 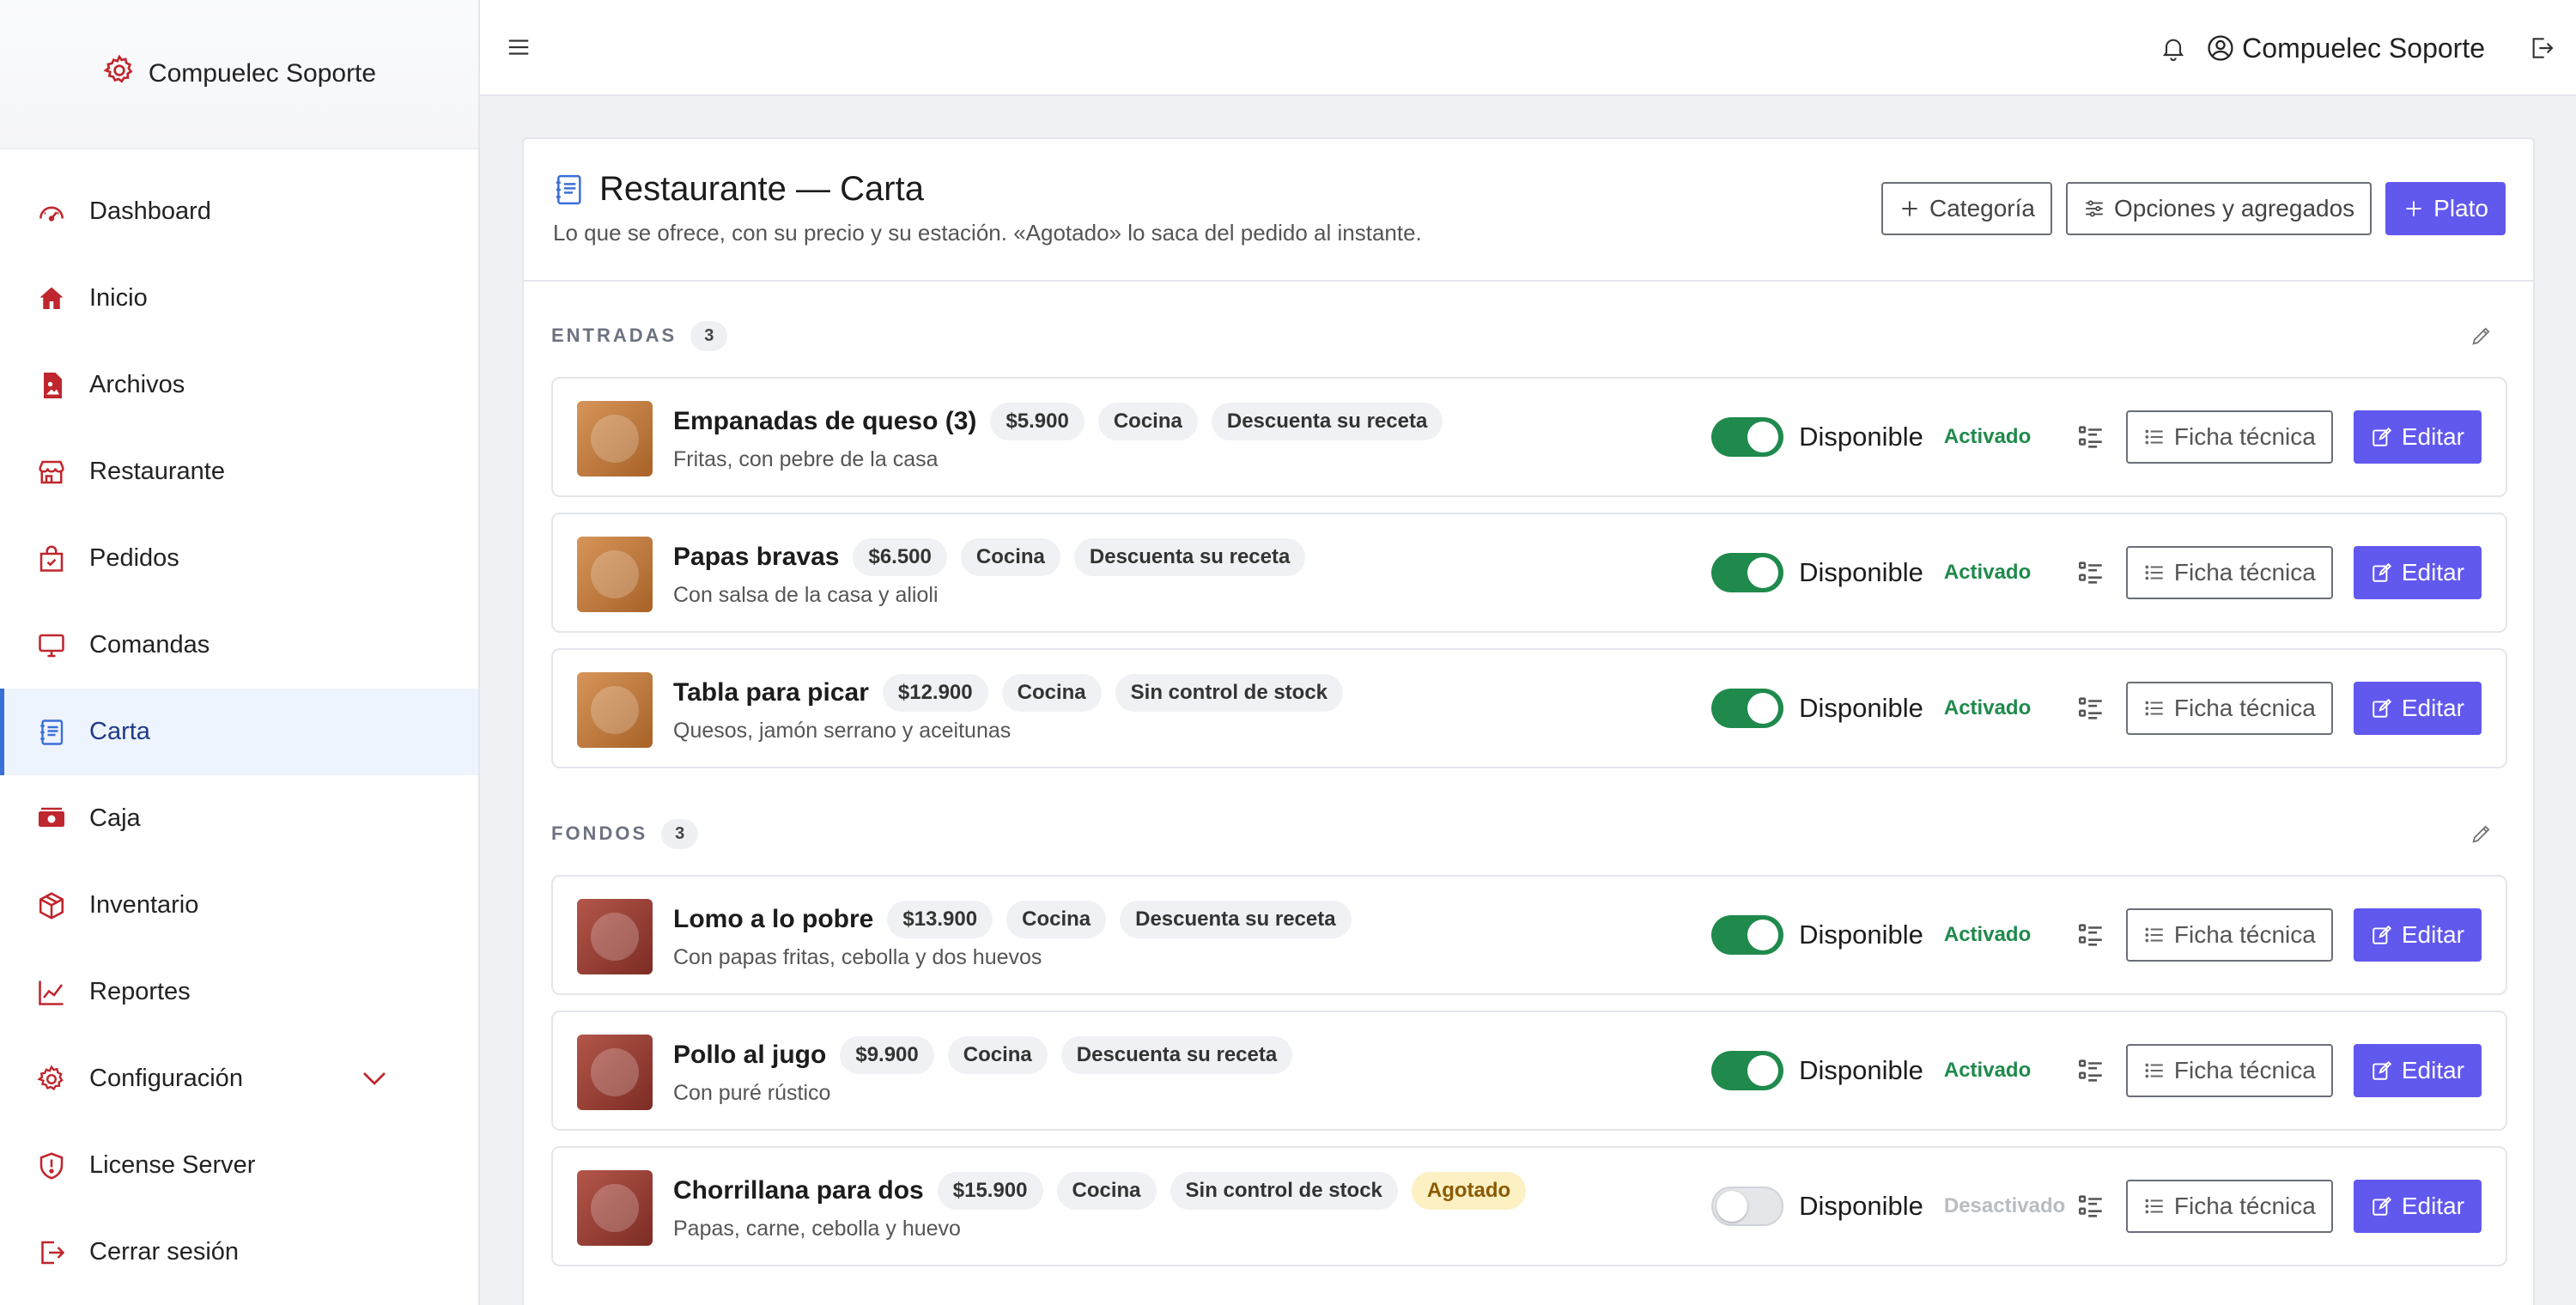 I want to click on chevron-down-icon, so click(x=375, y=1078).